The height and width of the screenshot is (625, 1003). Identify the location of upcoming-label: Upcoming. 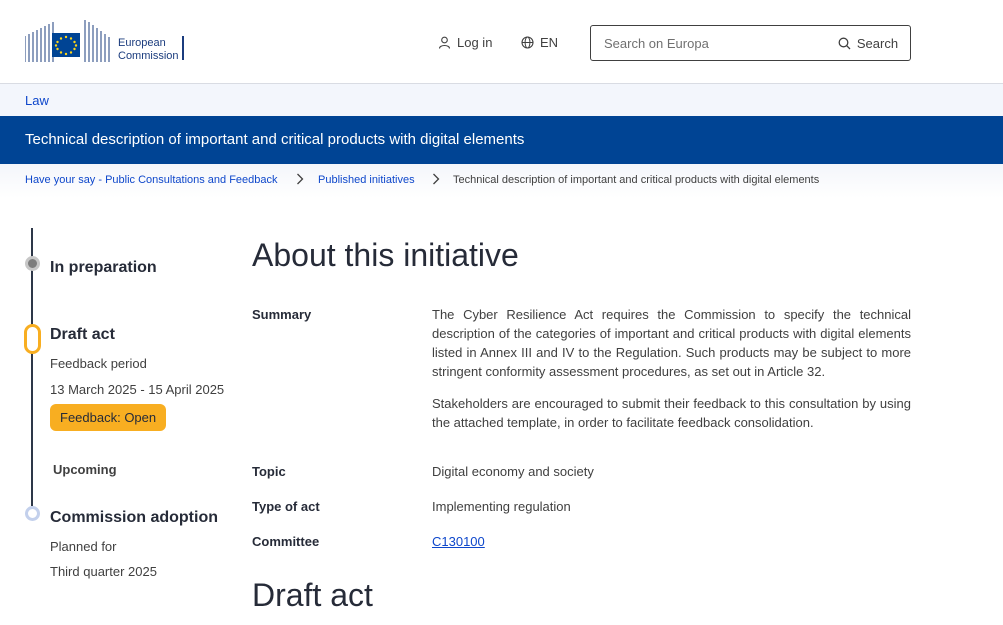
(85, 469).